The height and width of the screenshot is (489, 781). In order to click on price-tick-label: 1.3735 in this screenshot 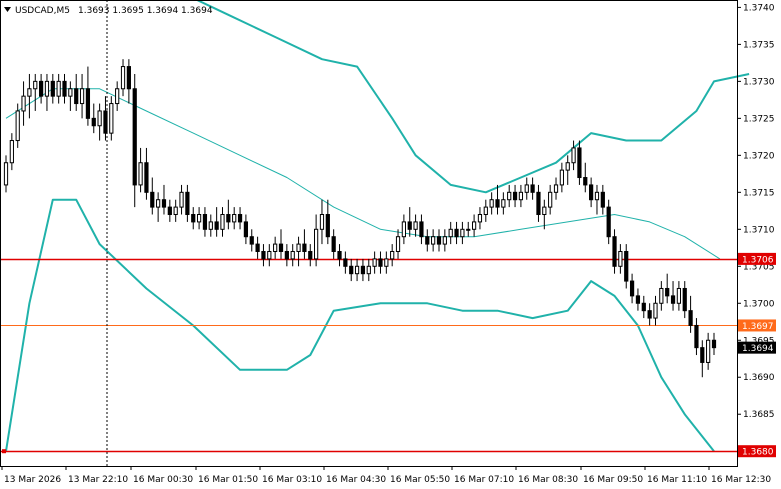, I will do `click(759, 45)`.